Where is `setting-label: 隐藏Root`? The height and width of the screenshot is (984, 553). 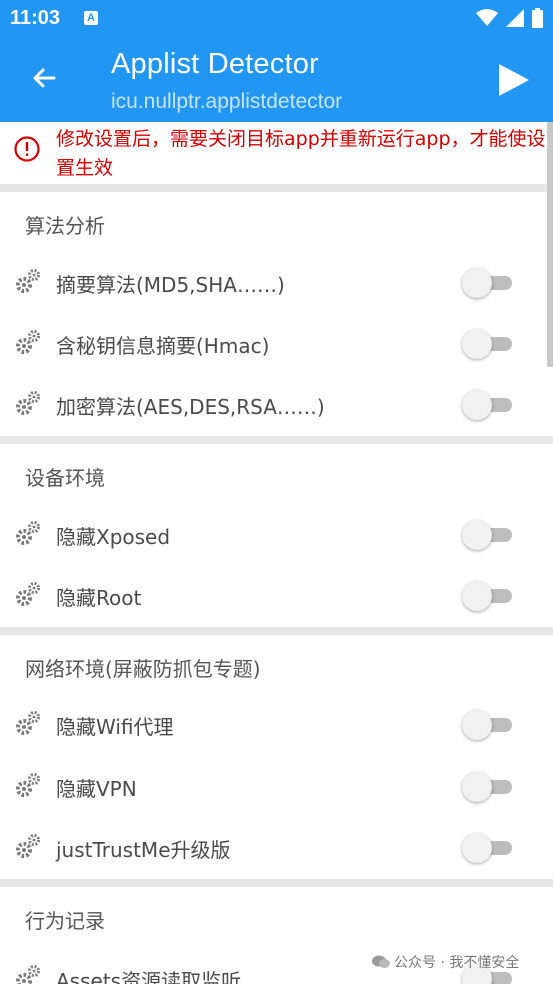
setting-label: 隐藏Root is located at coordinates (99, 598).